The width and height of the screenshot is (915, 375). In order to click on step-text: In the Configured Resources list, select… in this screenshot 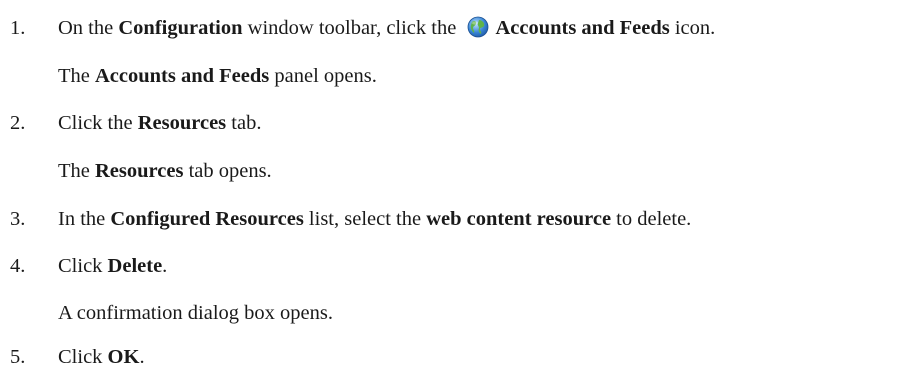, I will do `click(375, 219)`.